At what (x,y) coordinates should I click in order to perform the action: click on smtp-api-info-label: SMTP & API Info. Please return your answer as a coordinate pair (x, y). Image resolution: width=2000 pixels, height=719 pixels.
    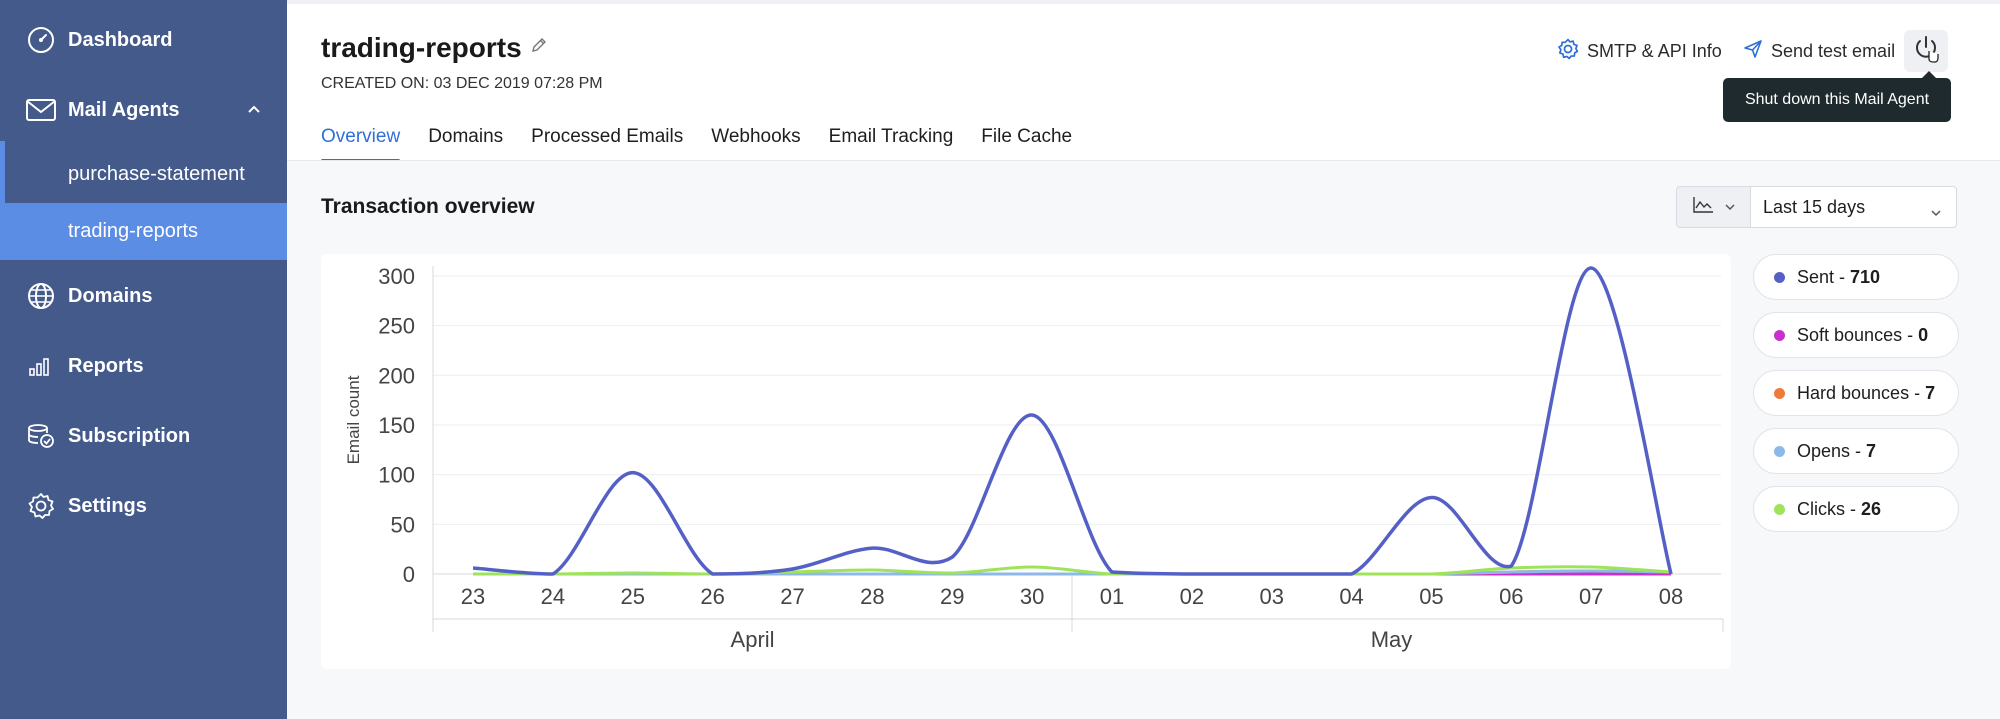
    Looking at the image, I should click on (1654, 50).